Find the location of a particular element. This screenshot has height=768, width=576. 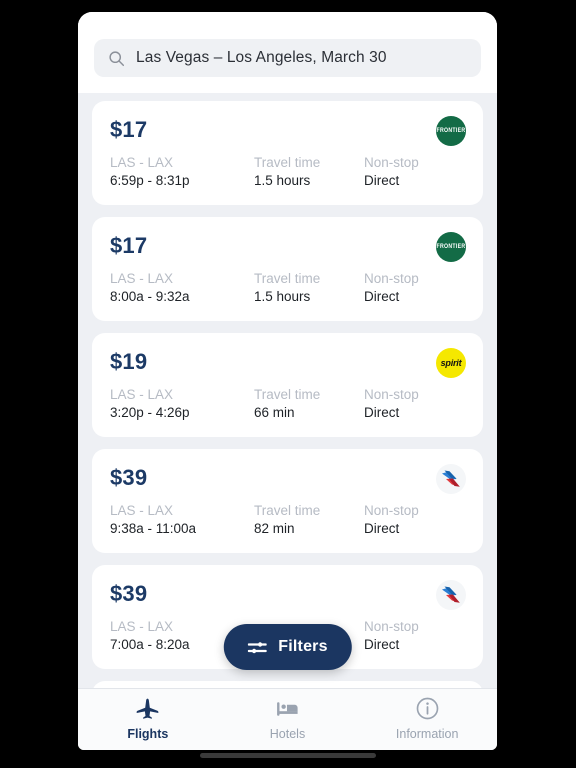

search-icon is located at coordinates (116, 58).